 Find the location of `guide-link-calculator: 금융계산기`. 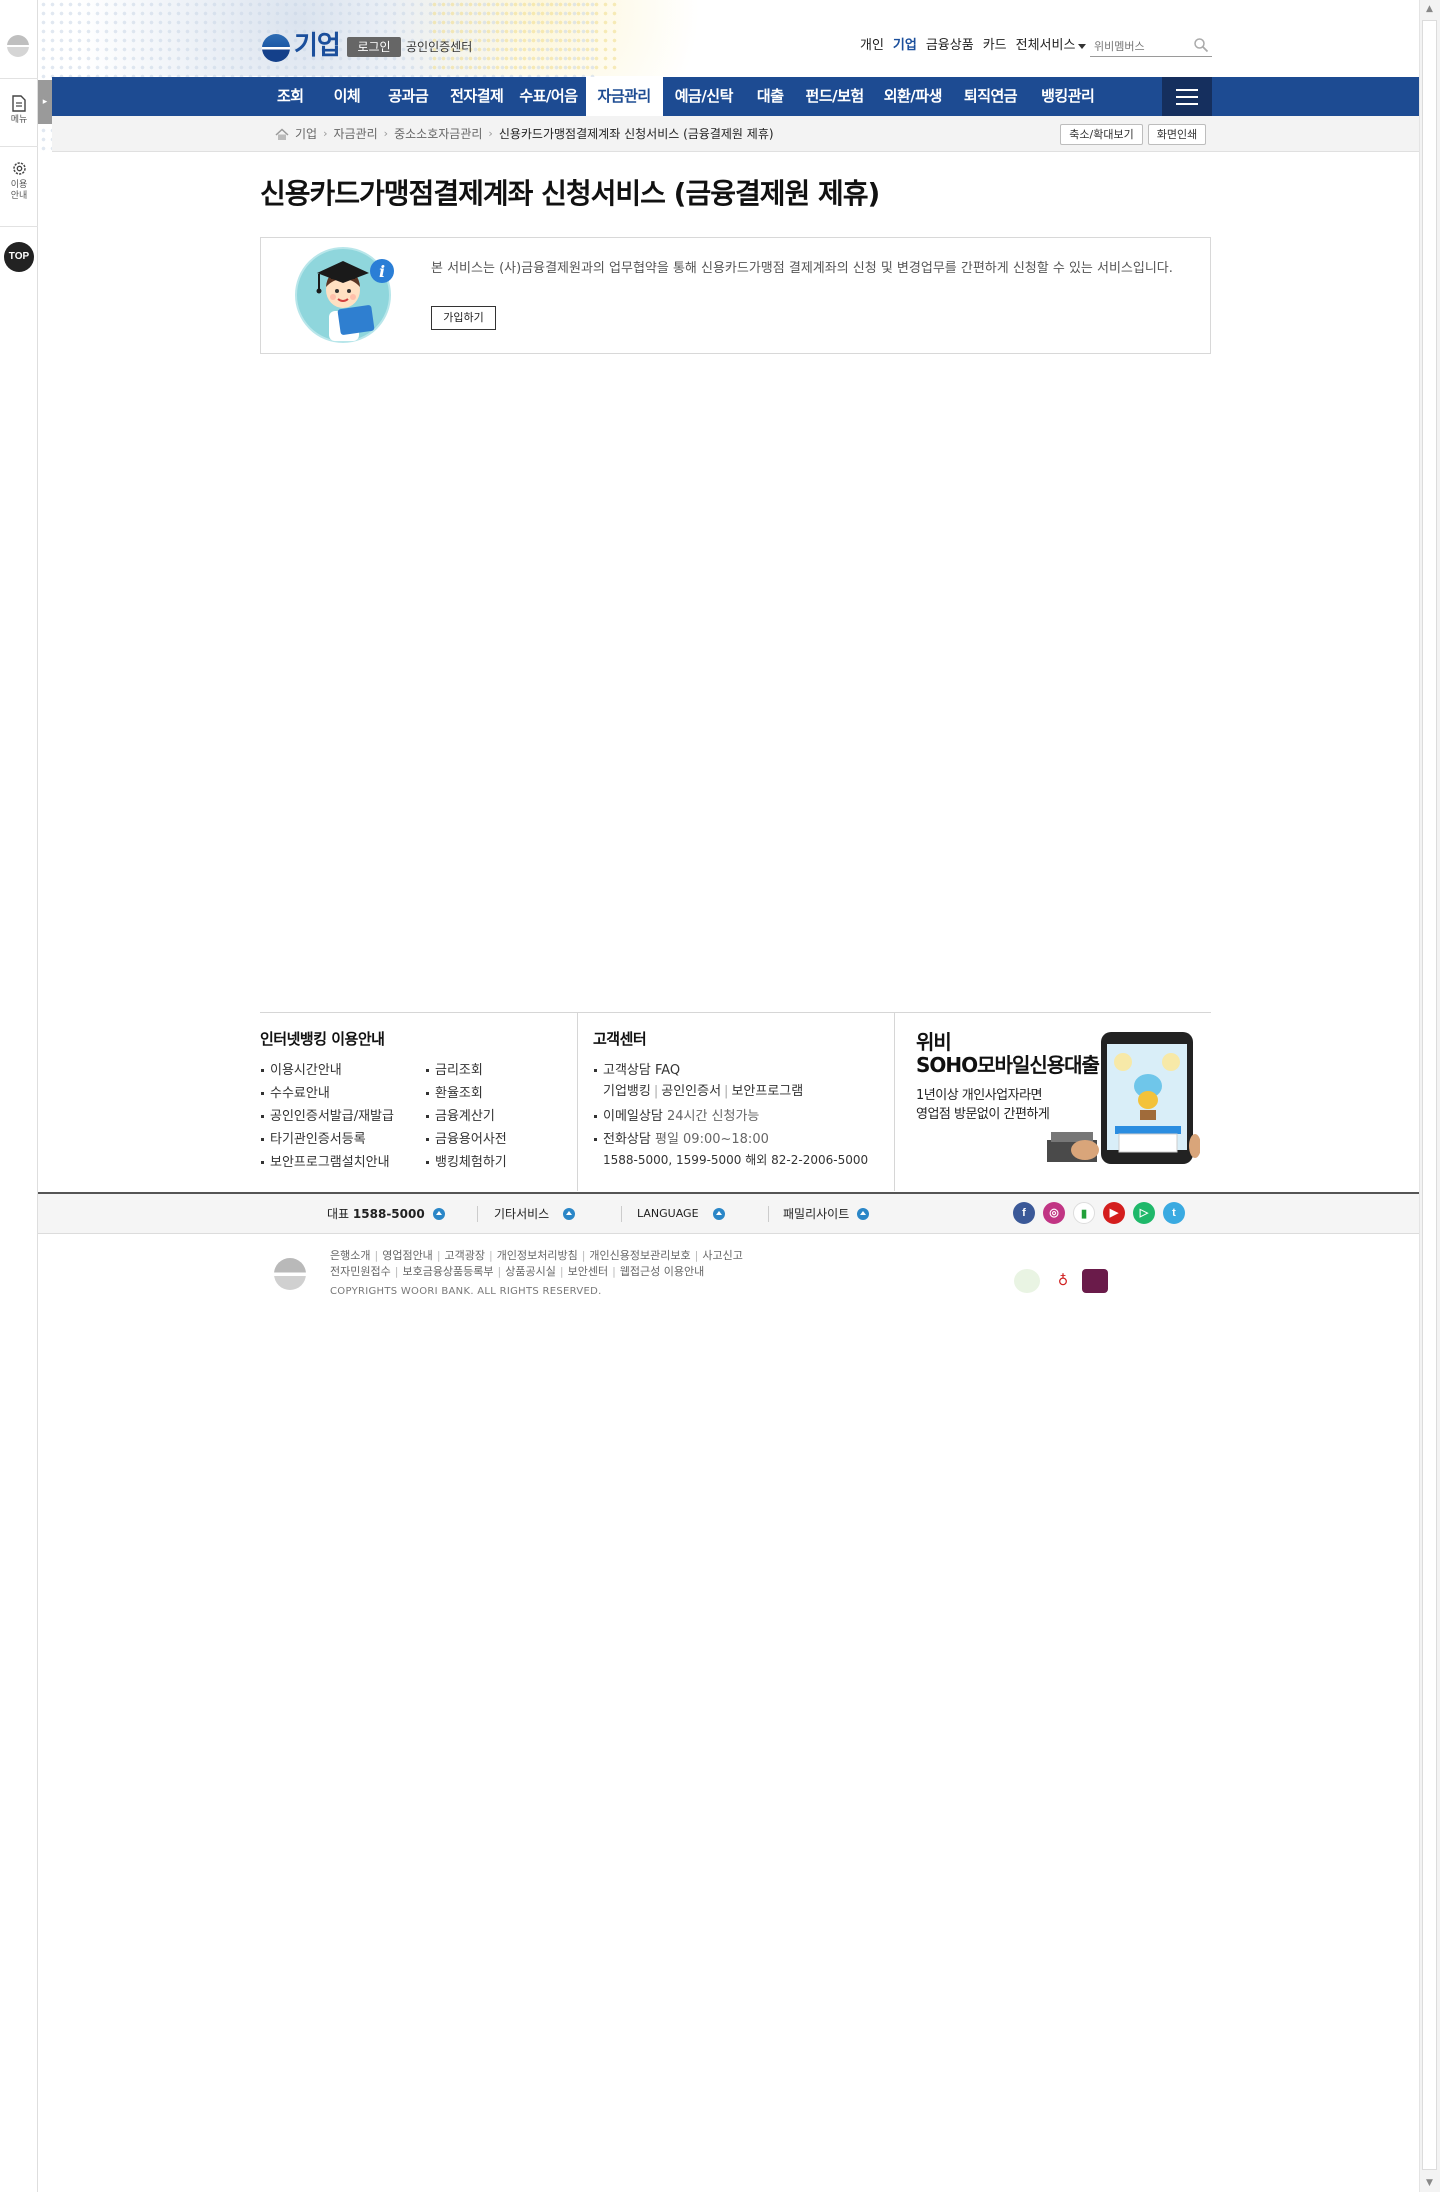

guide-link-calculator: 금융계산기 is located at coordinates (466, 1116).